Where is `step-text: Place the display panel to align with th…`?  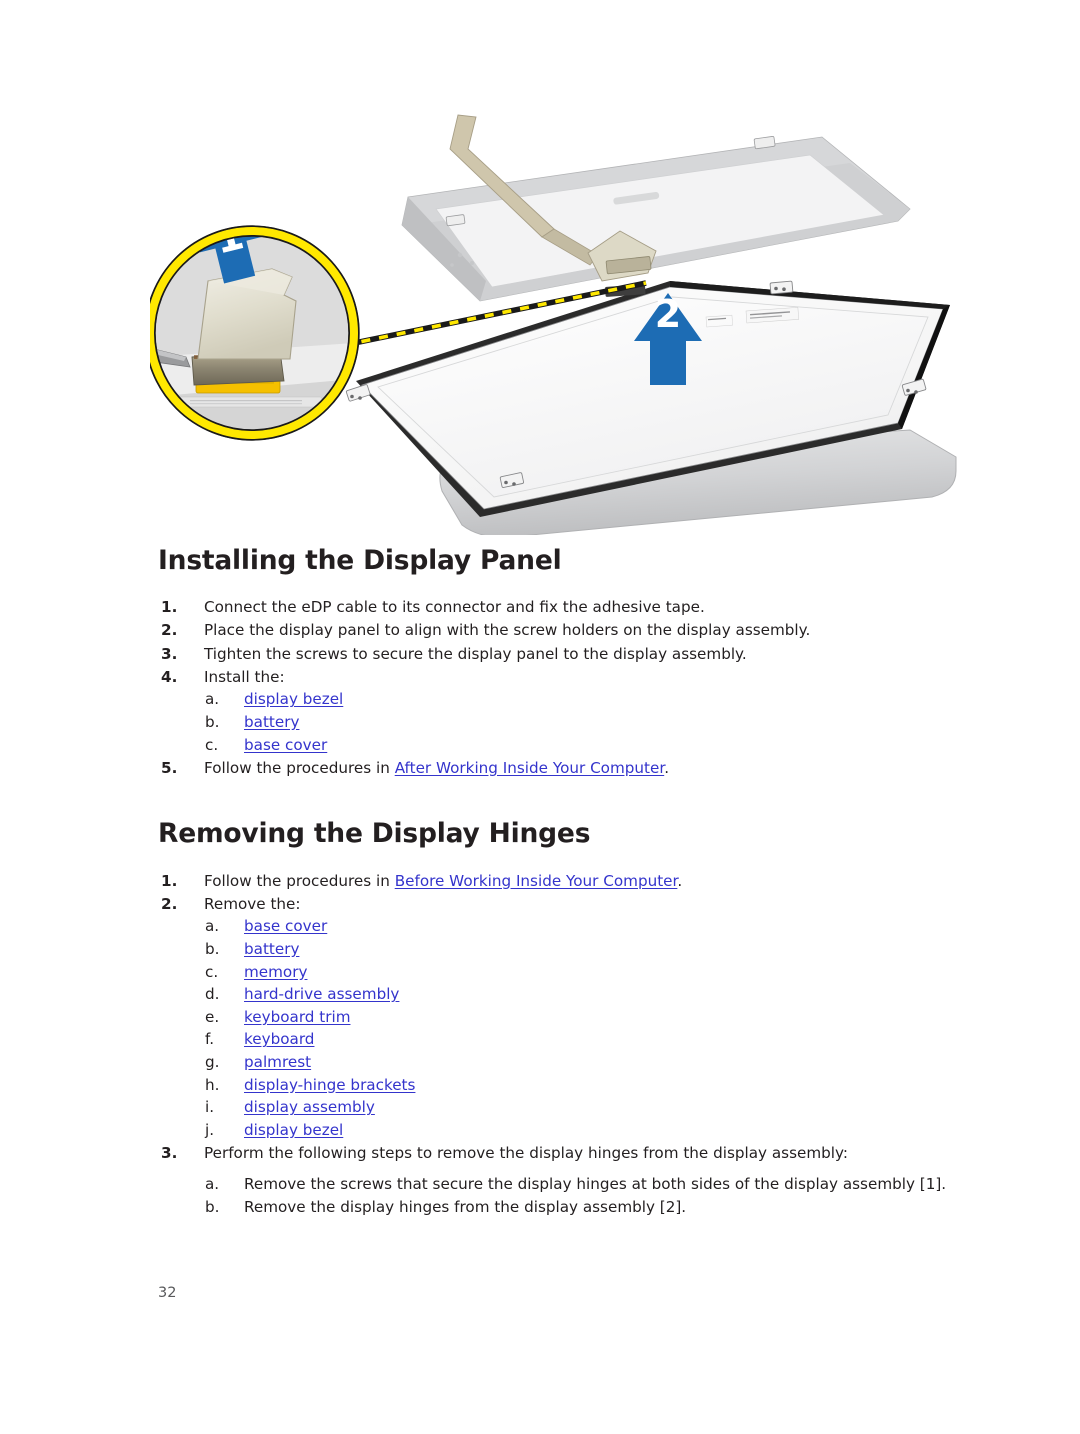 step-text: Place the display panel to align with th… is located at coordinates (507, 630).